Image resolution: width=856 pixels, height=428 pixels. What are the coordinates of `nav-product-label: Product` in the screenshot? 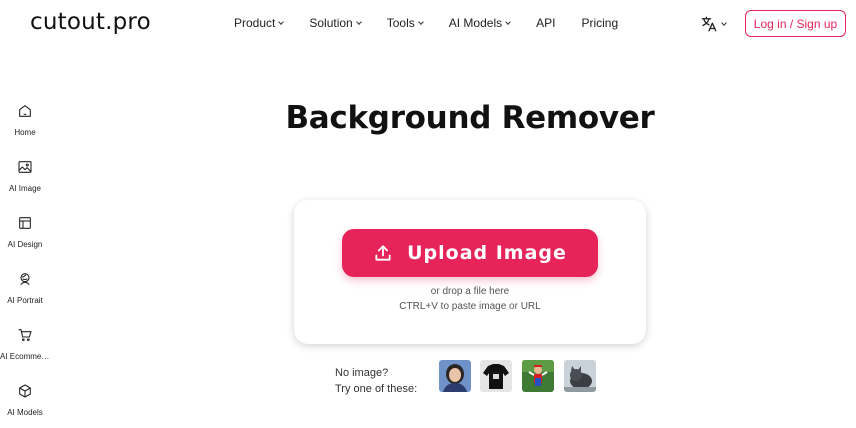 It's located at (255, 23).